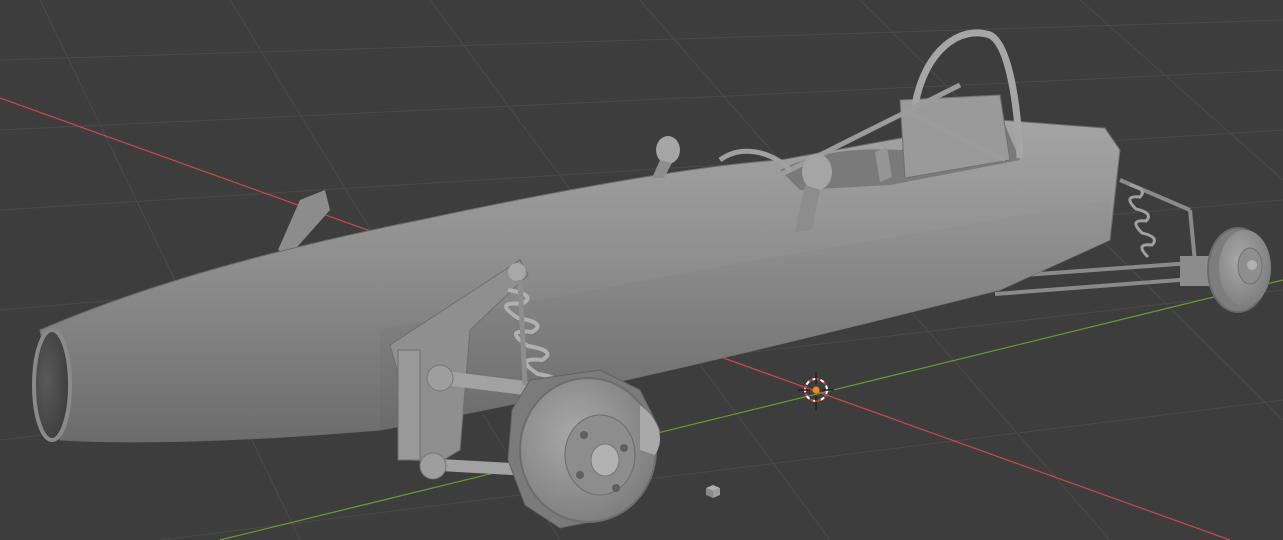 This screenshot has height=540, width=1283. Describe the element at coordinates (52, 385) in the screenshot. I see `nose-opening` at that location.